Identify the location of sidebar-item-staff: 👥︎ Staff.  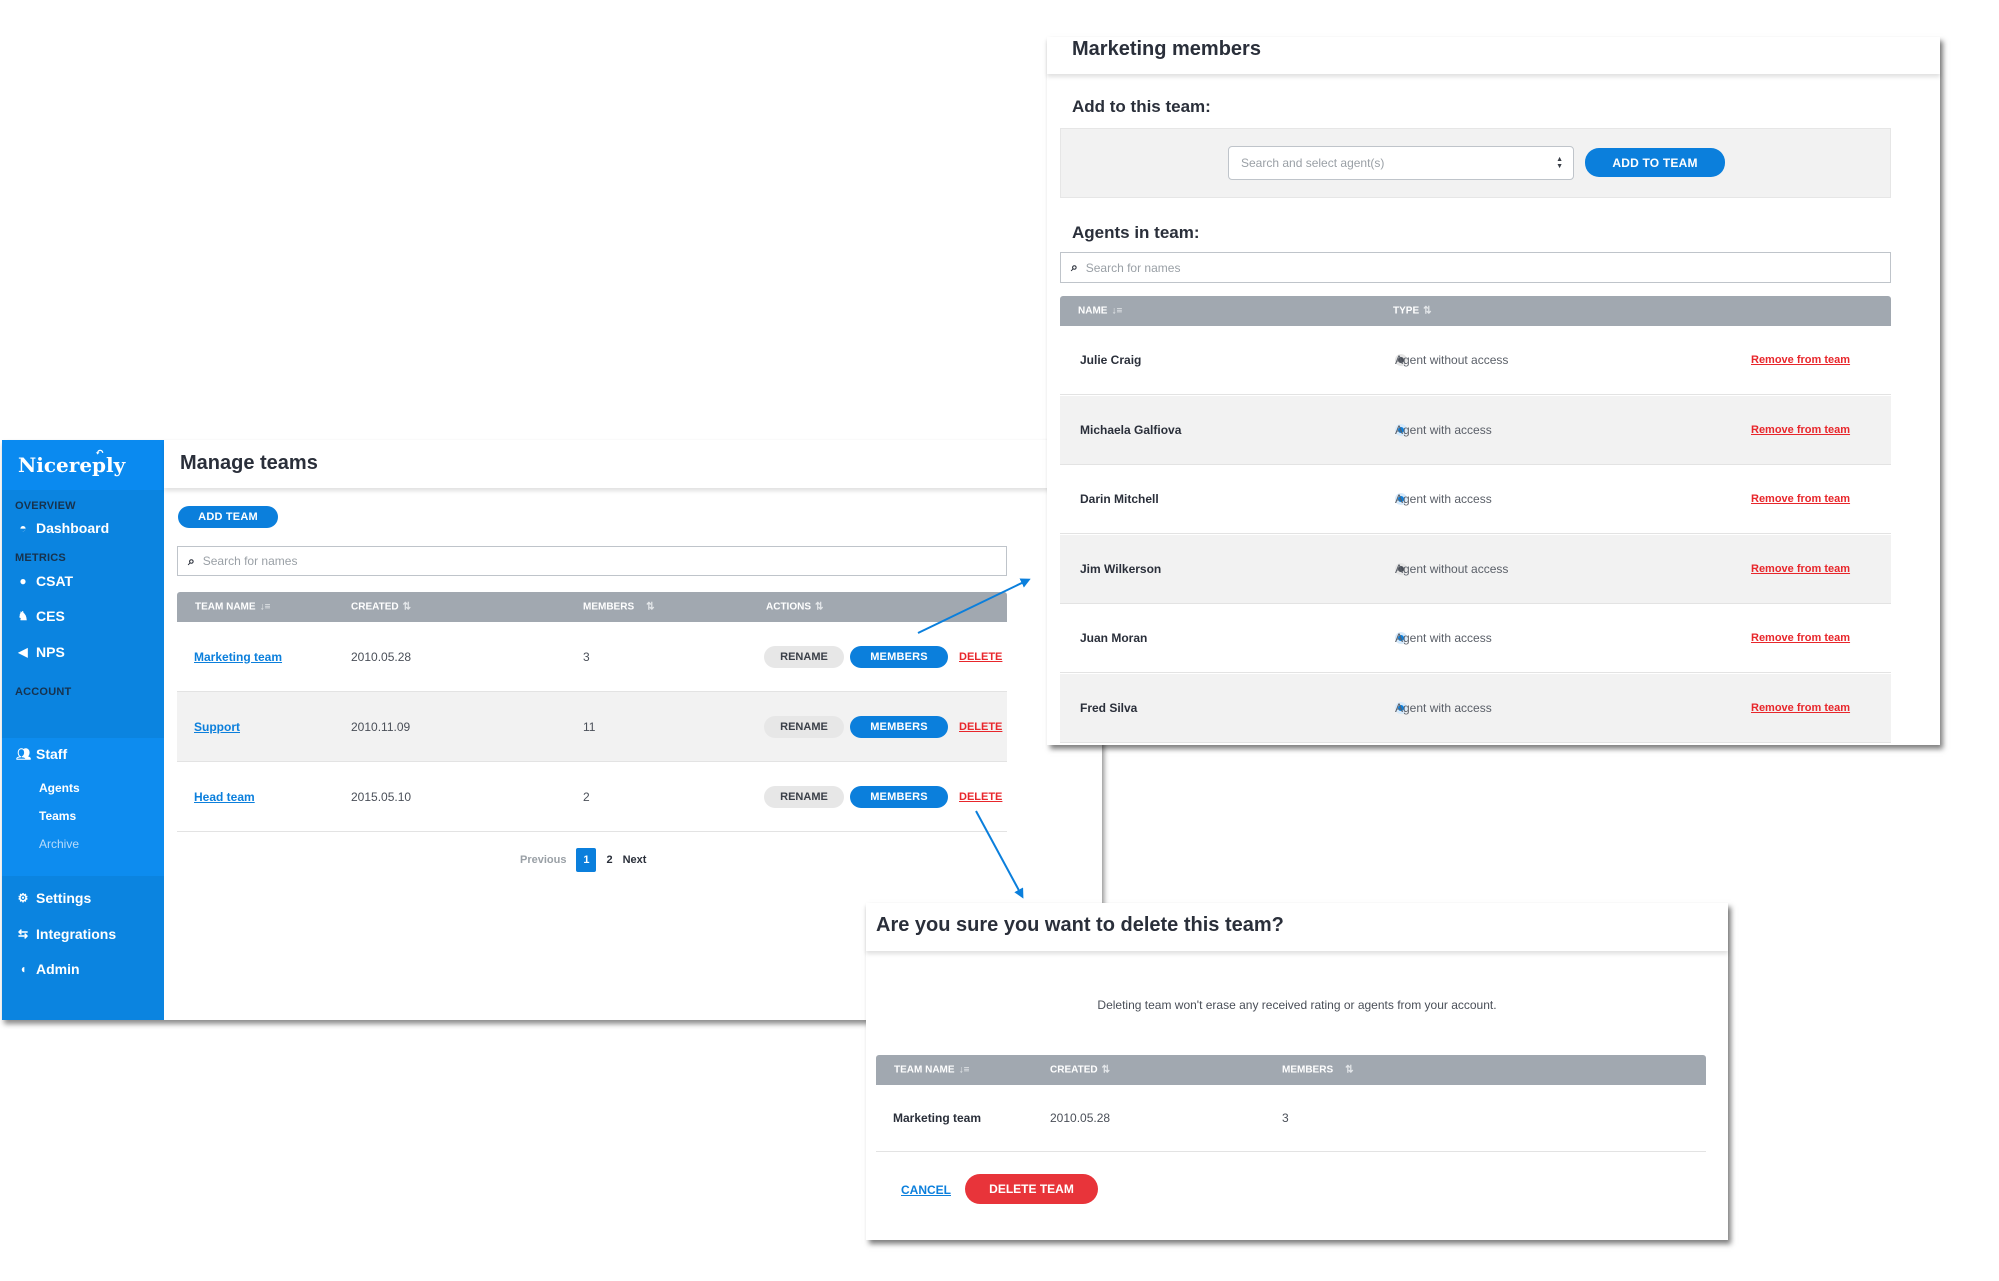
(41, 754).